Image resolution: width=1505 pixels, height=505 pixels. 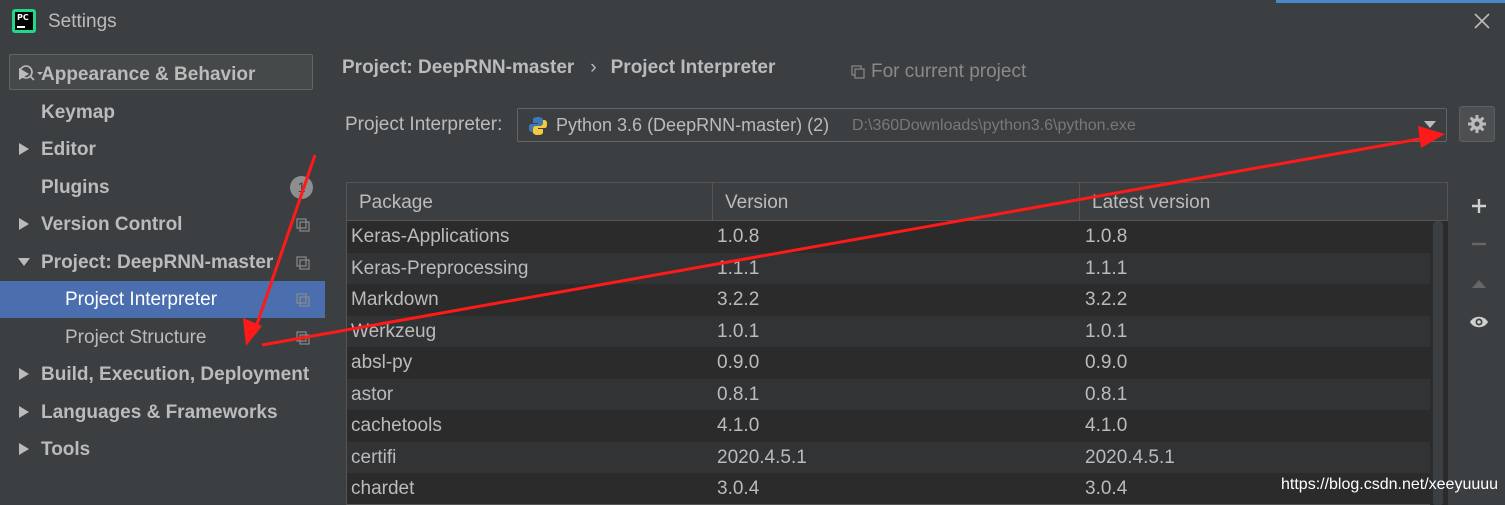 What do you see at coordinates (1390, 484) in the screenshot?
I see `watermark: https://blog.csdn.net/xeeyuuuu` at bounding box center [1390, 484].